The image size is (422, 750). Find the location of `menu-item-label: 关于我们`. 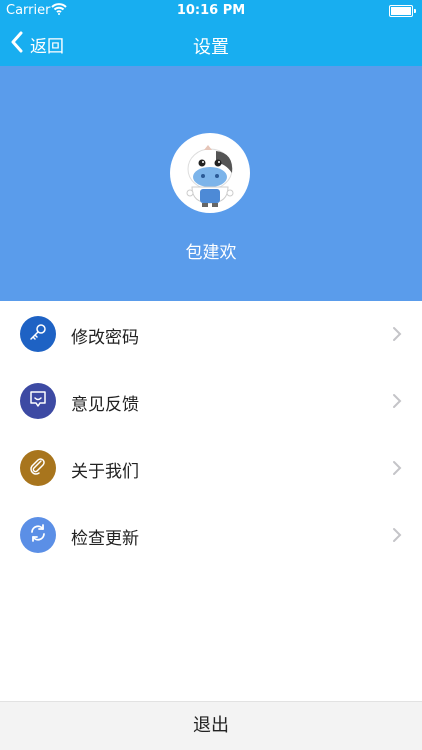

menu-item-label: 关于我们 is located at coordinates (105, 472).